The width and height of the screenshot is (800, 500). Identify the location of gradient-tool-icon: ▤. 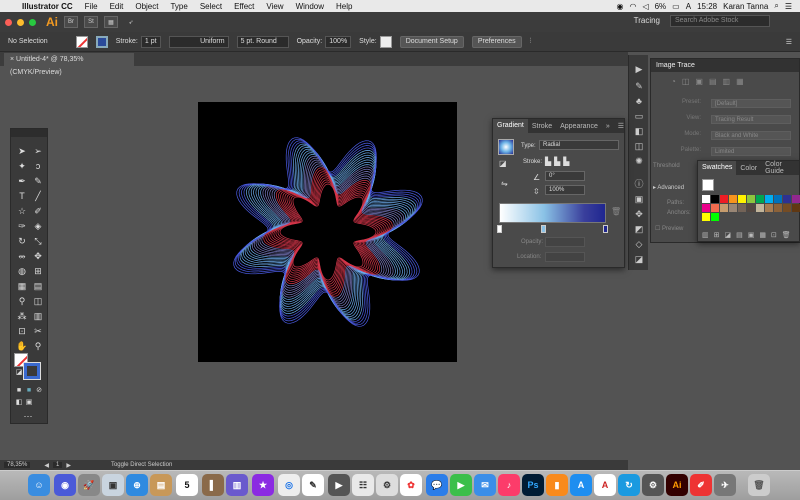
(38, 286).